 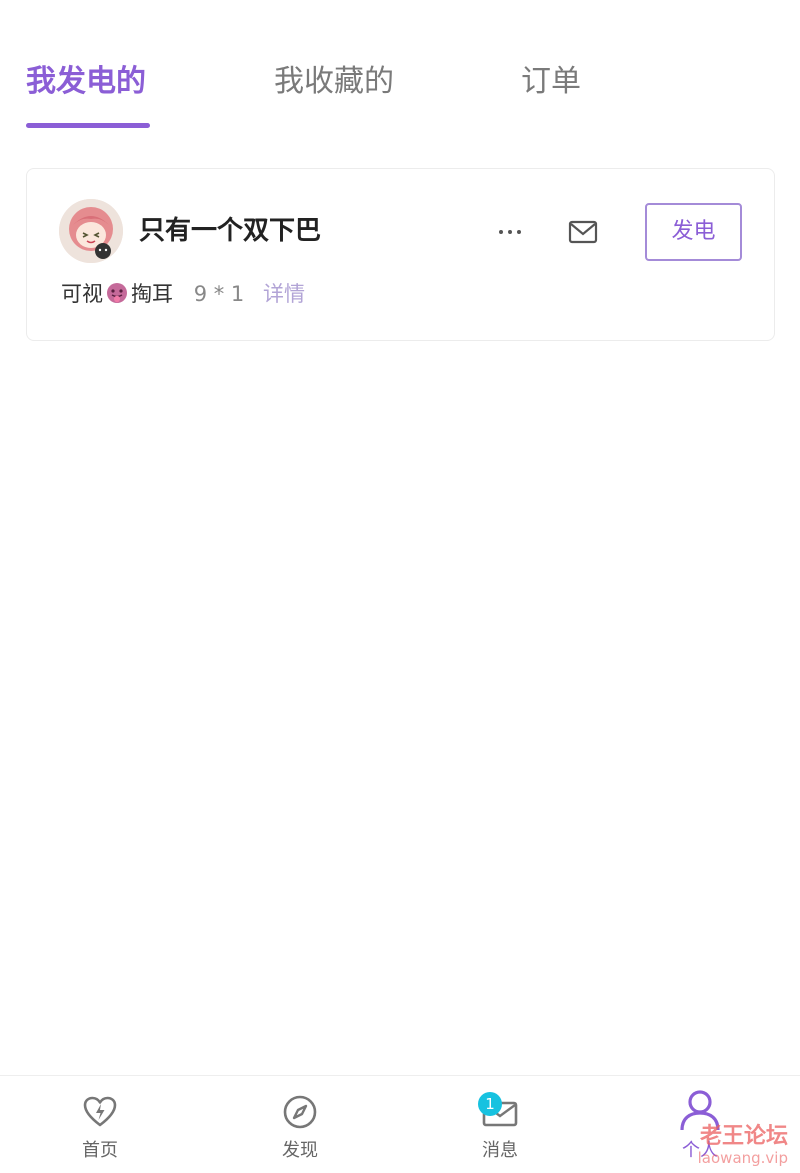 What do you see at coordinates (100, 1112) in the screenshot?
I see `heart-bolt-icon` at bounding box center [100, 1112].